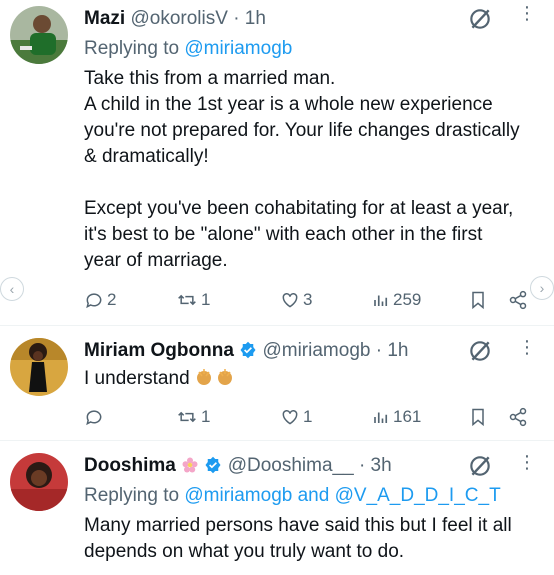 The width and height of the screenshot is (554, 575). I want to click on tweet-header: Dooshima @Dooshima__ · 3h, so click(238, 466).